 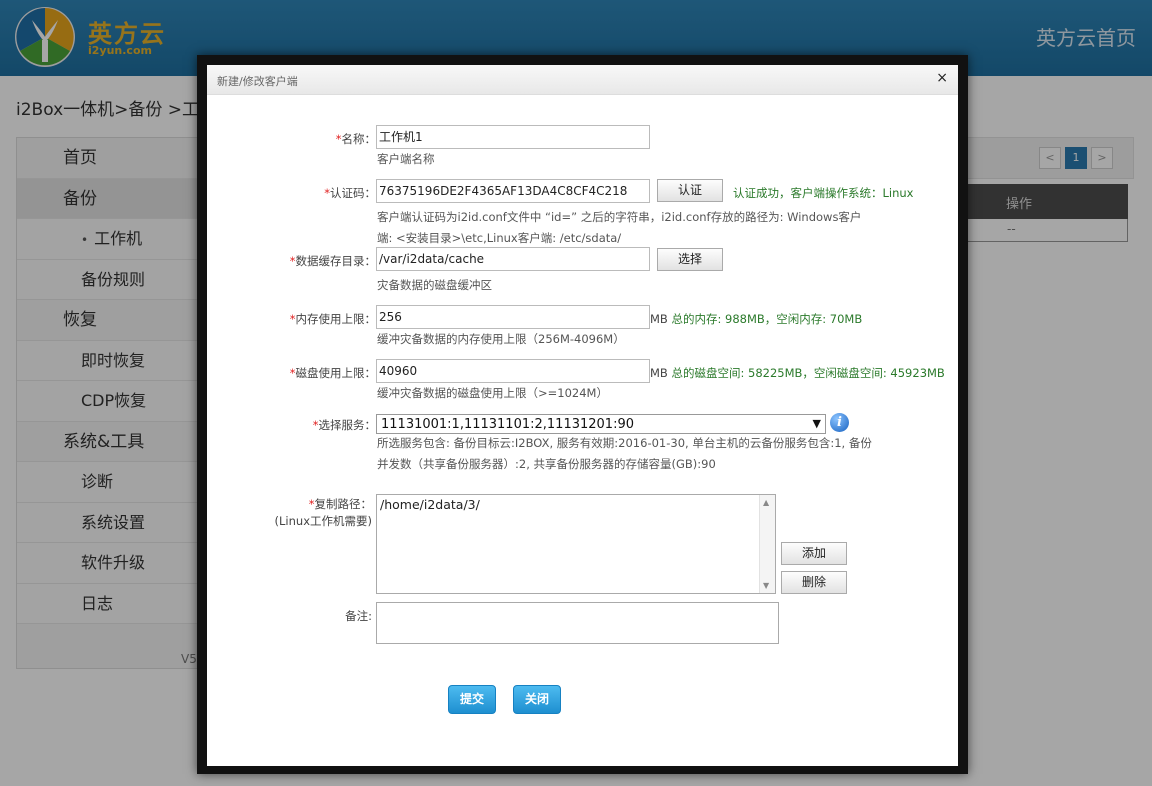 What do you see at coordinates (513, 371) in the screenshot?
I see `disk-limit-input: 40960` at bounding box center [513, 371].